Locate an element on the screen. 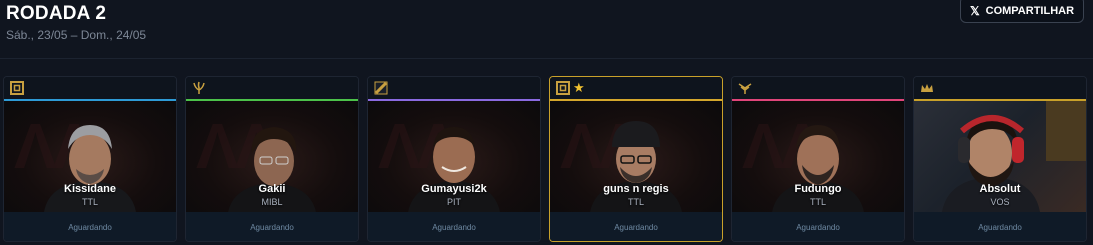 The width and height of the screenshot is (1093, 245). player-card: ΛΛ Kissidane TTL Aguardando is located at coordinates (90, 159).